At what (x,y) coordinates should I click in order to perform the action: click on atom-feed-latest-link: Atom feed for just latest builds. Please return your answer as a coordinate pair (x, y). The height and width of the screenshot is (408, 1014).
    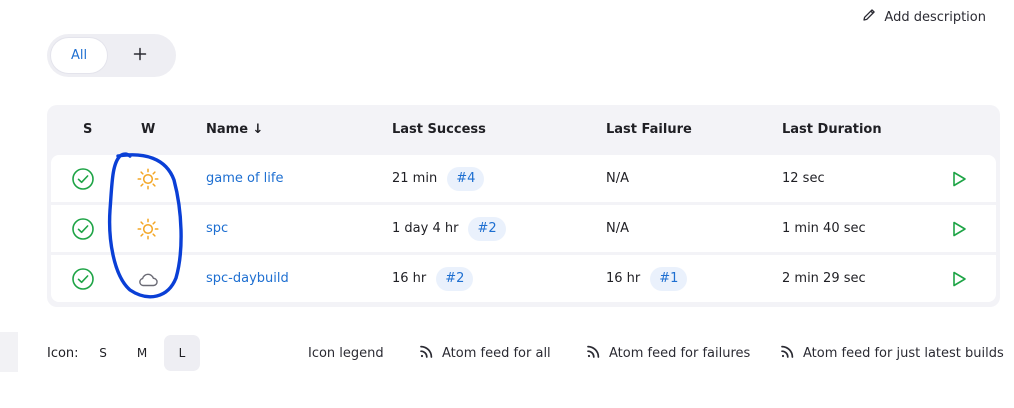
    Looking at the image, I should click on (892, 353).